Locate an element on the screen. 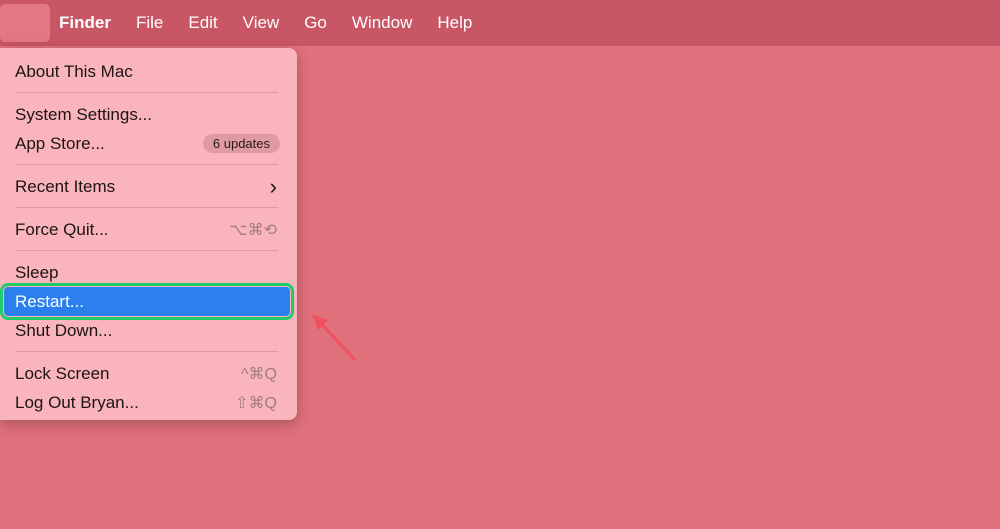  menu-item-log-out: Log Out Bryan... ⇧⌘Q is located at coordinates (148, 402).